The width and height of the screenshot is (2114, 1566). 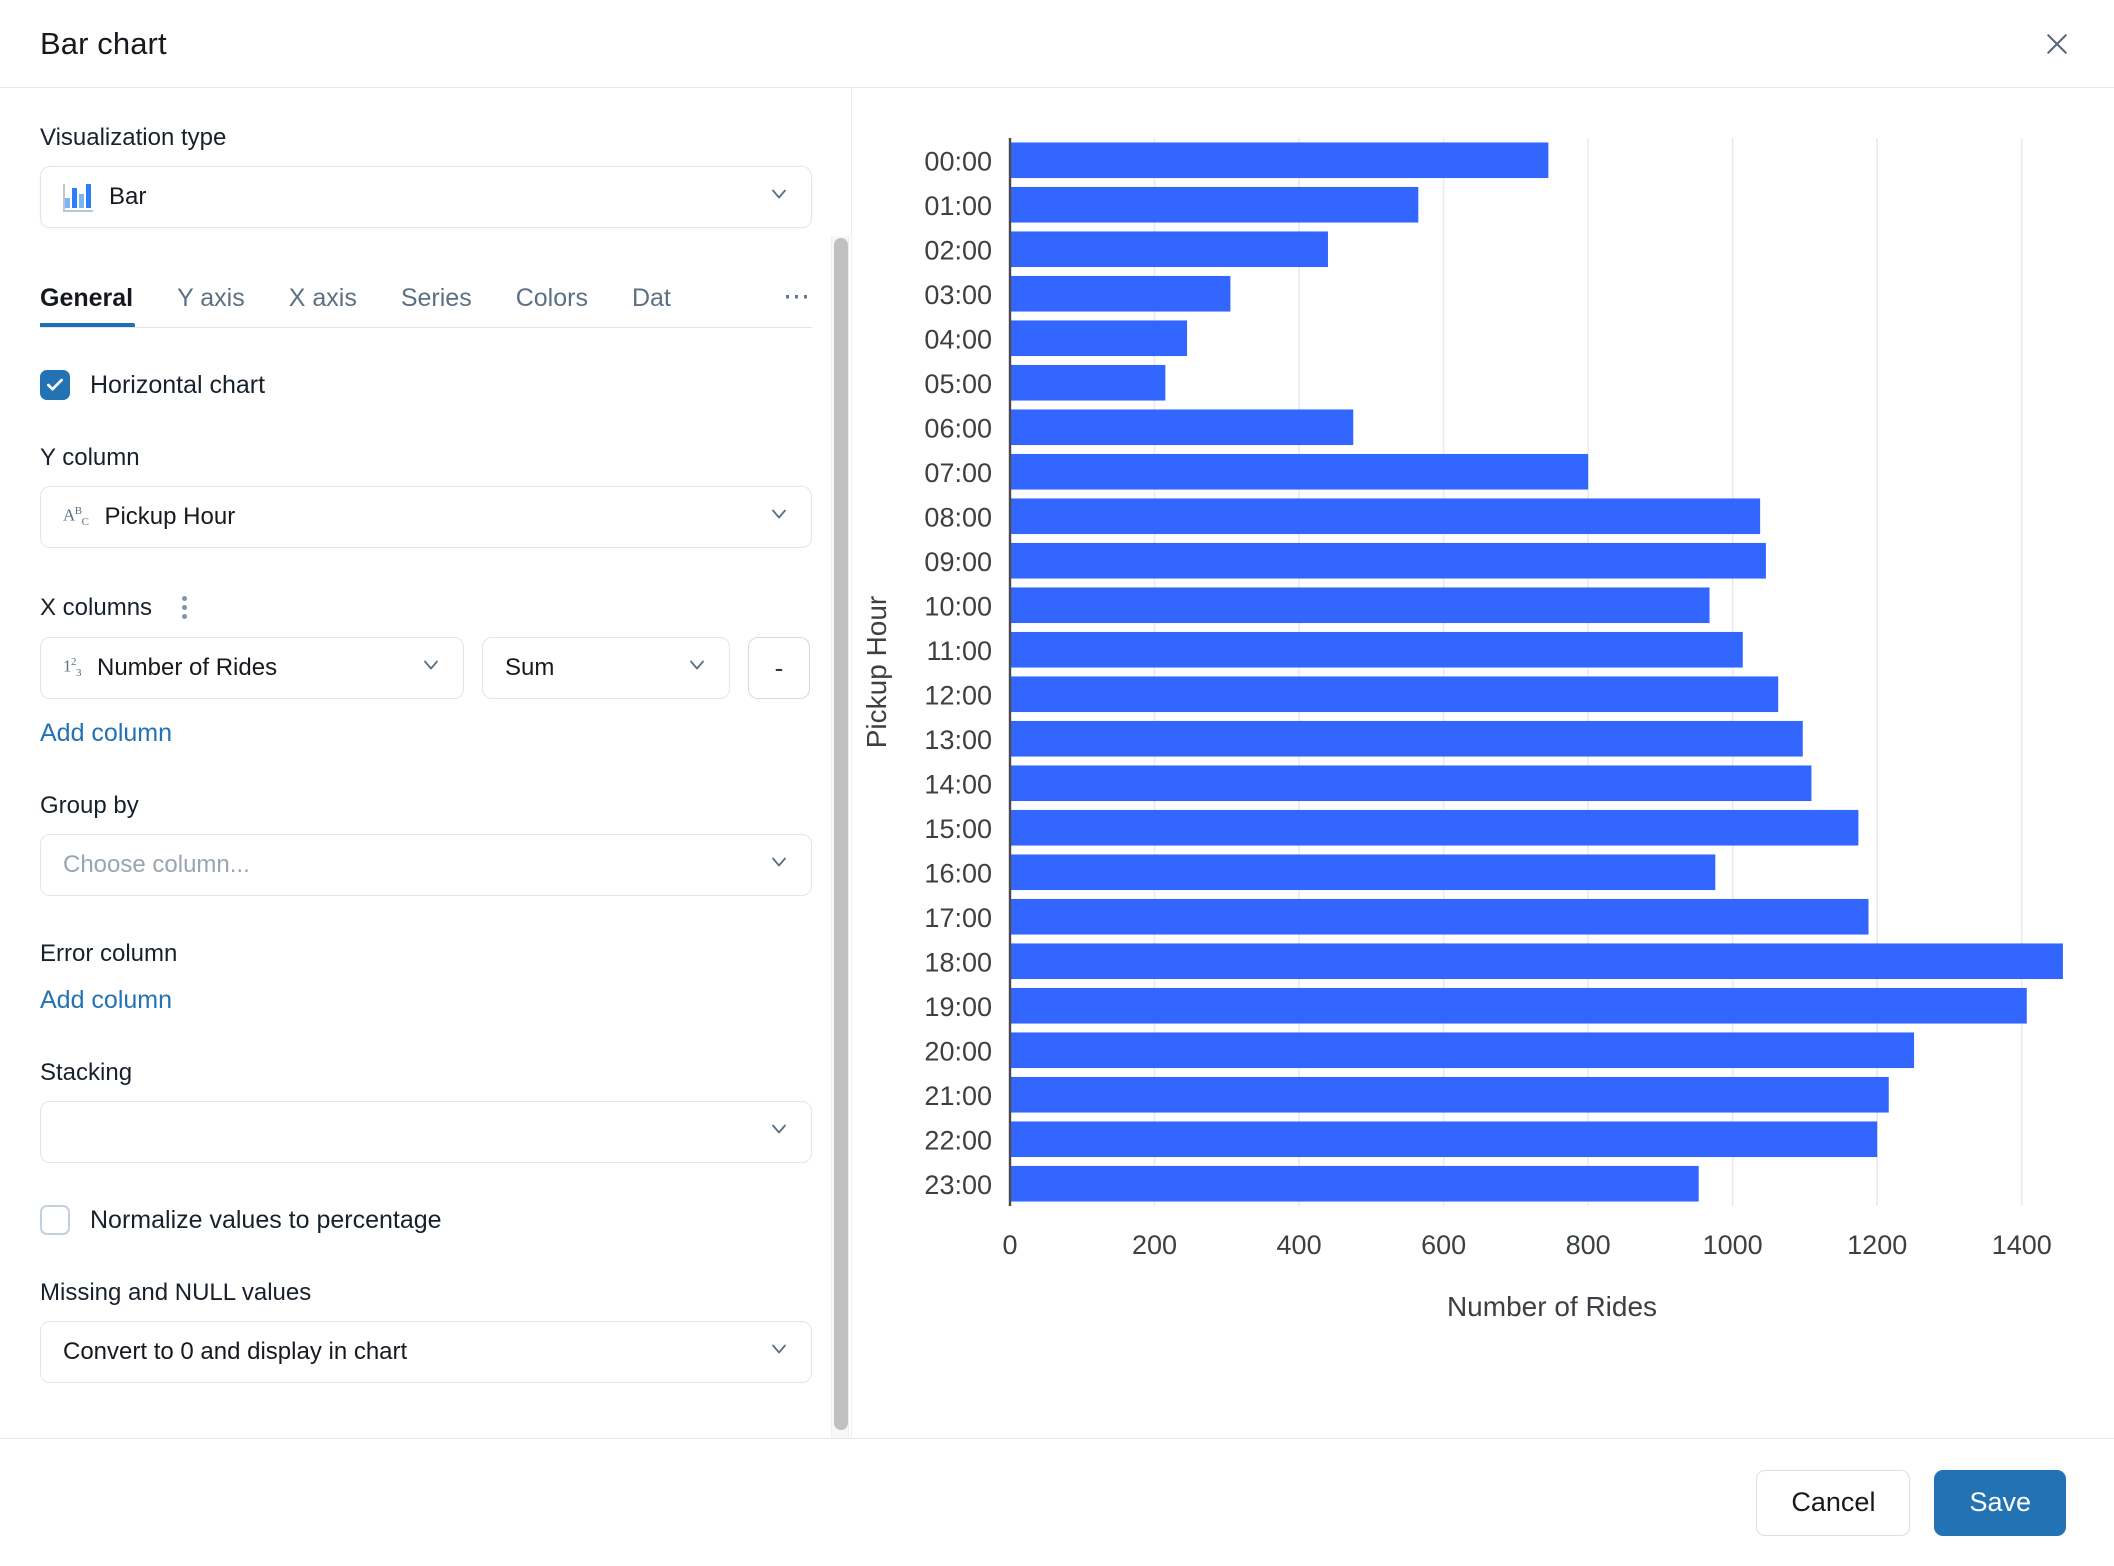 What do you see at coordinates (252, 668) in the screenshot?
I see `x-column-select: 123 Number of Rides` at bounding box center [252, 668].